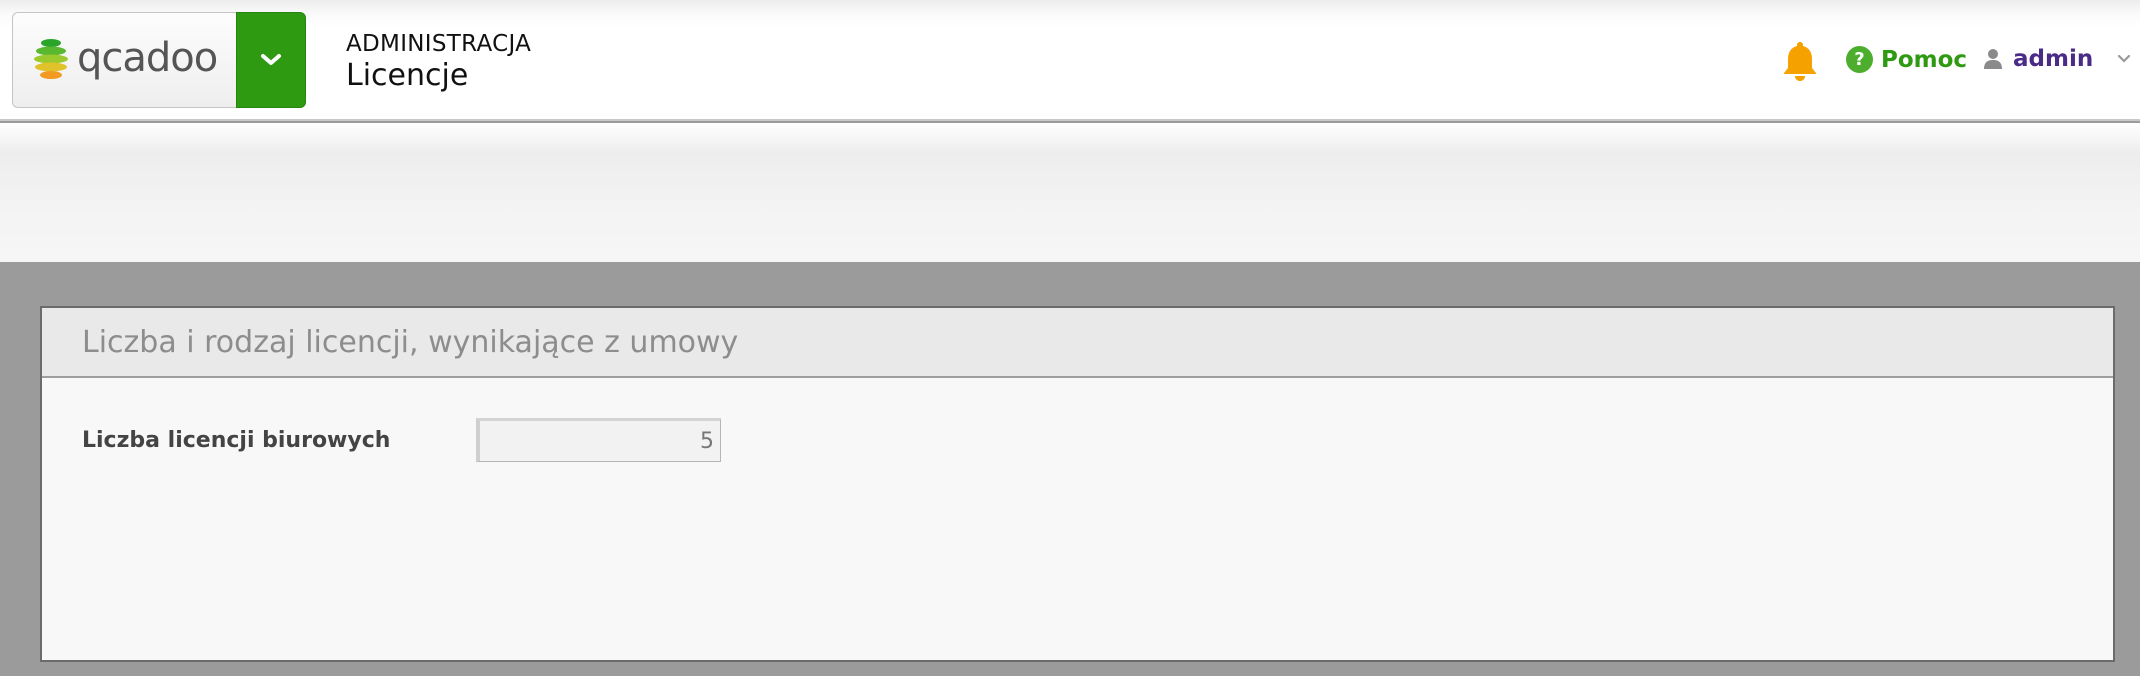  Describe the element at coordinates (1993, 59) in the screenshot. I see `user-icon` at that location.